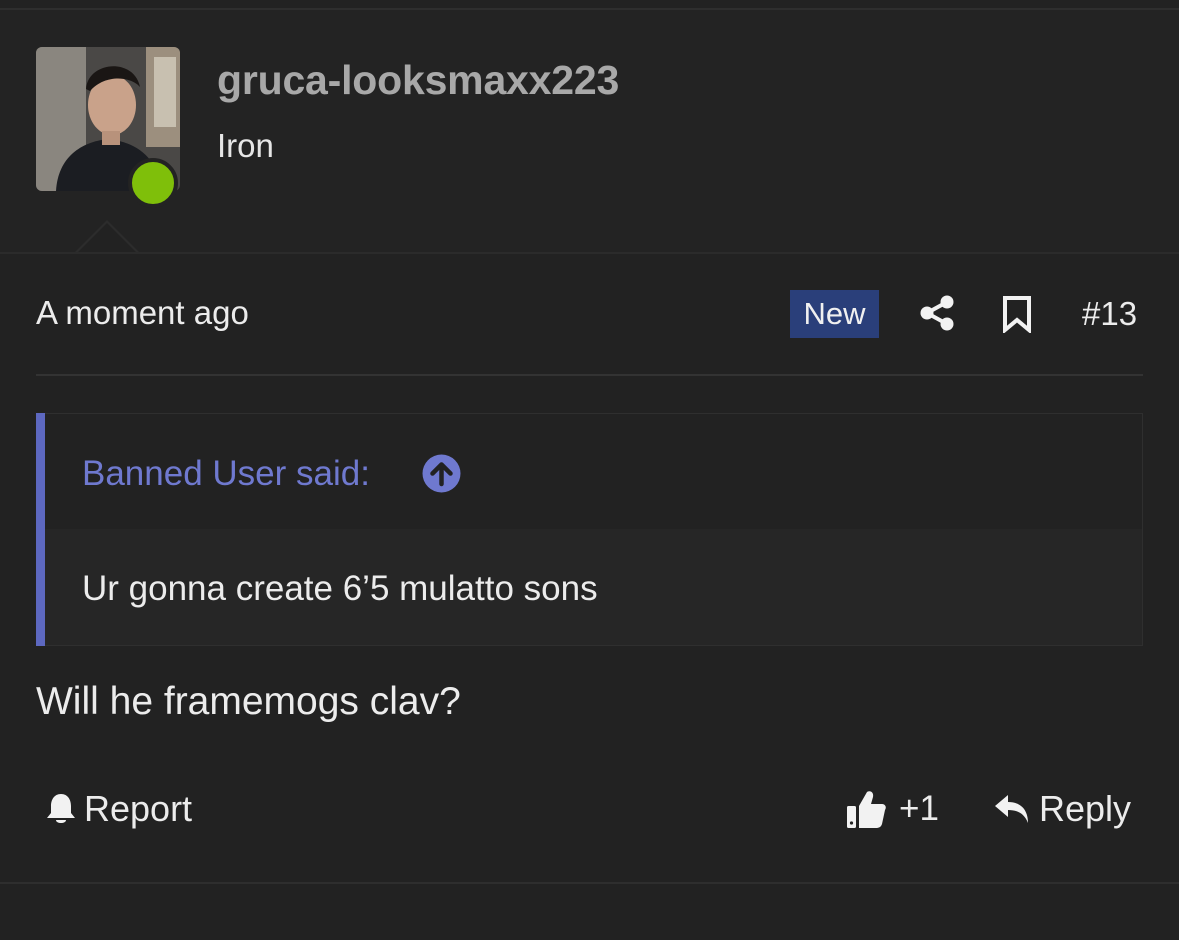 This screenshot has width=1179, height=940. Describe the element at coordinates (441, 473) in the screenshot. I see `arrow-up-circle-icon` at that location.